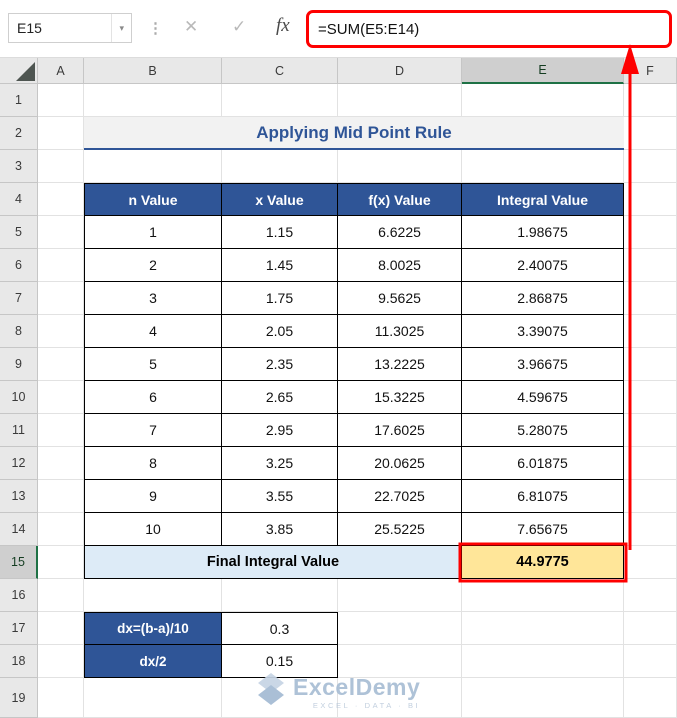 The height and width of the screenshot is (718, 677). I want to click on cell-C4: x Value, so click(280, 199).